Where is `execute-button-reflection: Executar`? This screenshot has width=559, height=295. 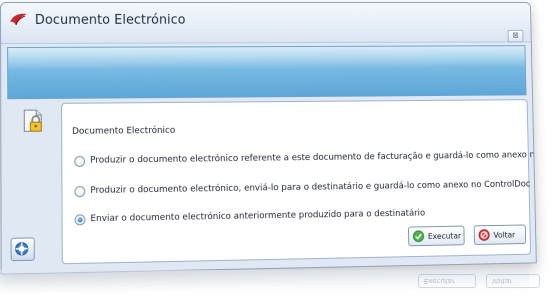
execute-button-reflection: Executar is located at coordinates (447, 281).